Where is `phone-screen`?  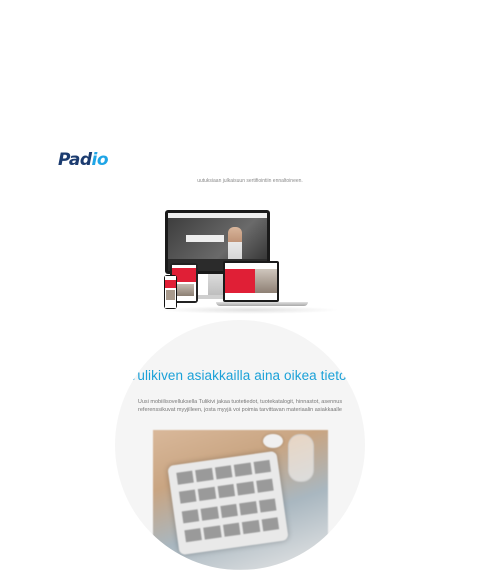
phone-screen is located at coordinates (170, 292).